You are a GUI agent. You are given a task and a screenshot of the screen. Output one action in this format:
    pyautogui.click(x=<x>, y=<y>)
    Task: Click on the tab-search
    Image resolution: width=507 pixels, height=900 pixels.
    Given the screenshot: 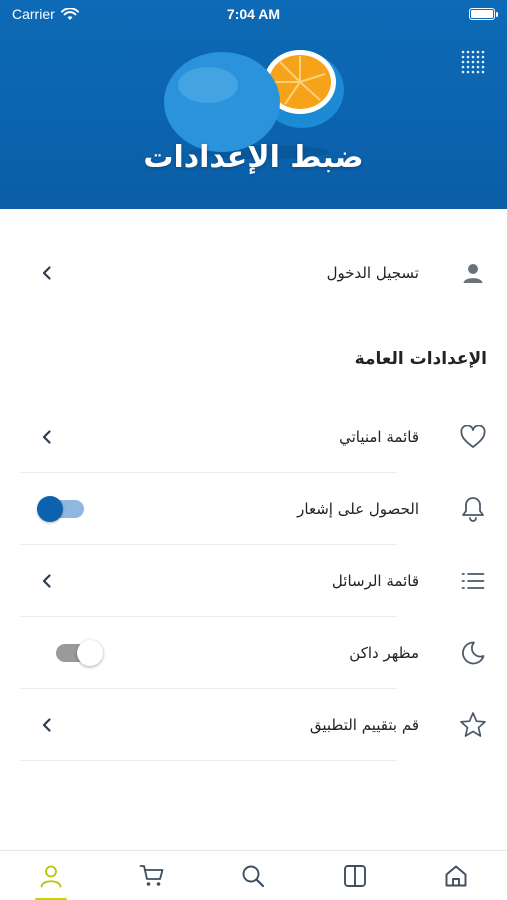 What is the action you would take?
    pyautogui.click(x=253, y=875)
    